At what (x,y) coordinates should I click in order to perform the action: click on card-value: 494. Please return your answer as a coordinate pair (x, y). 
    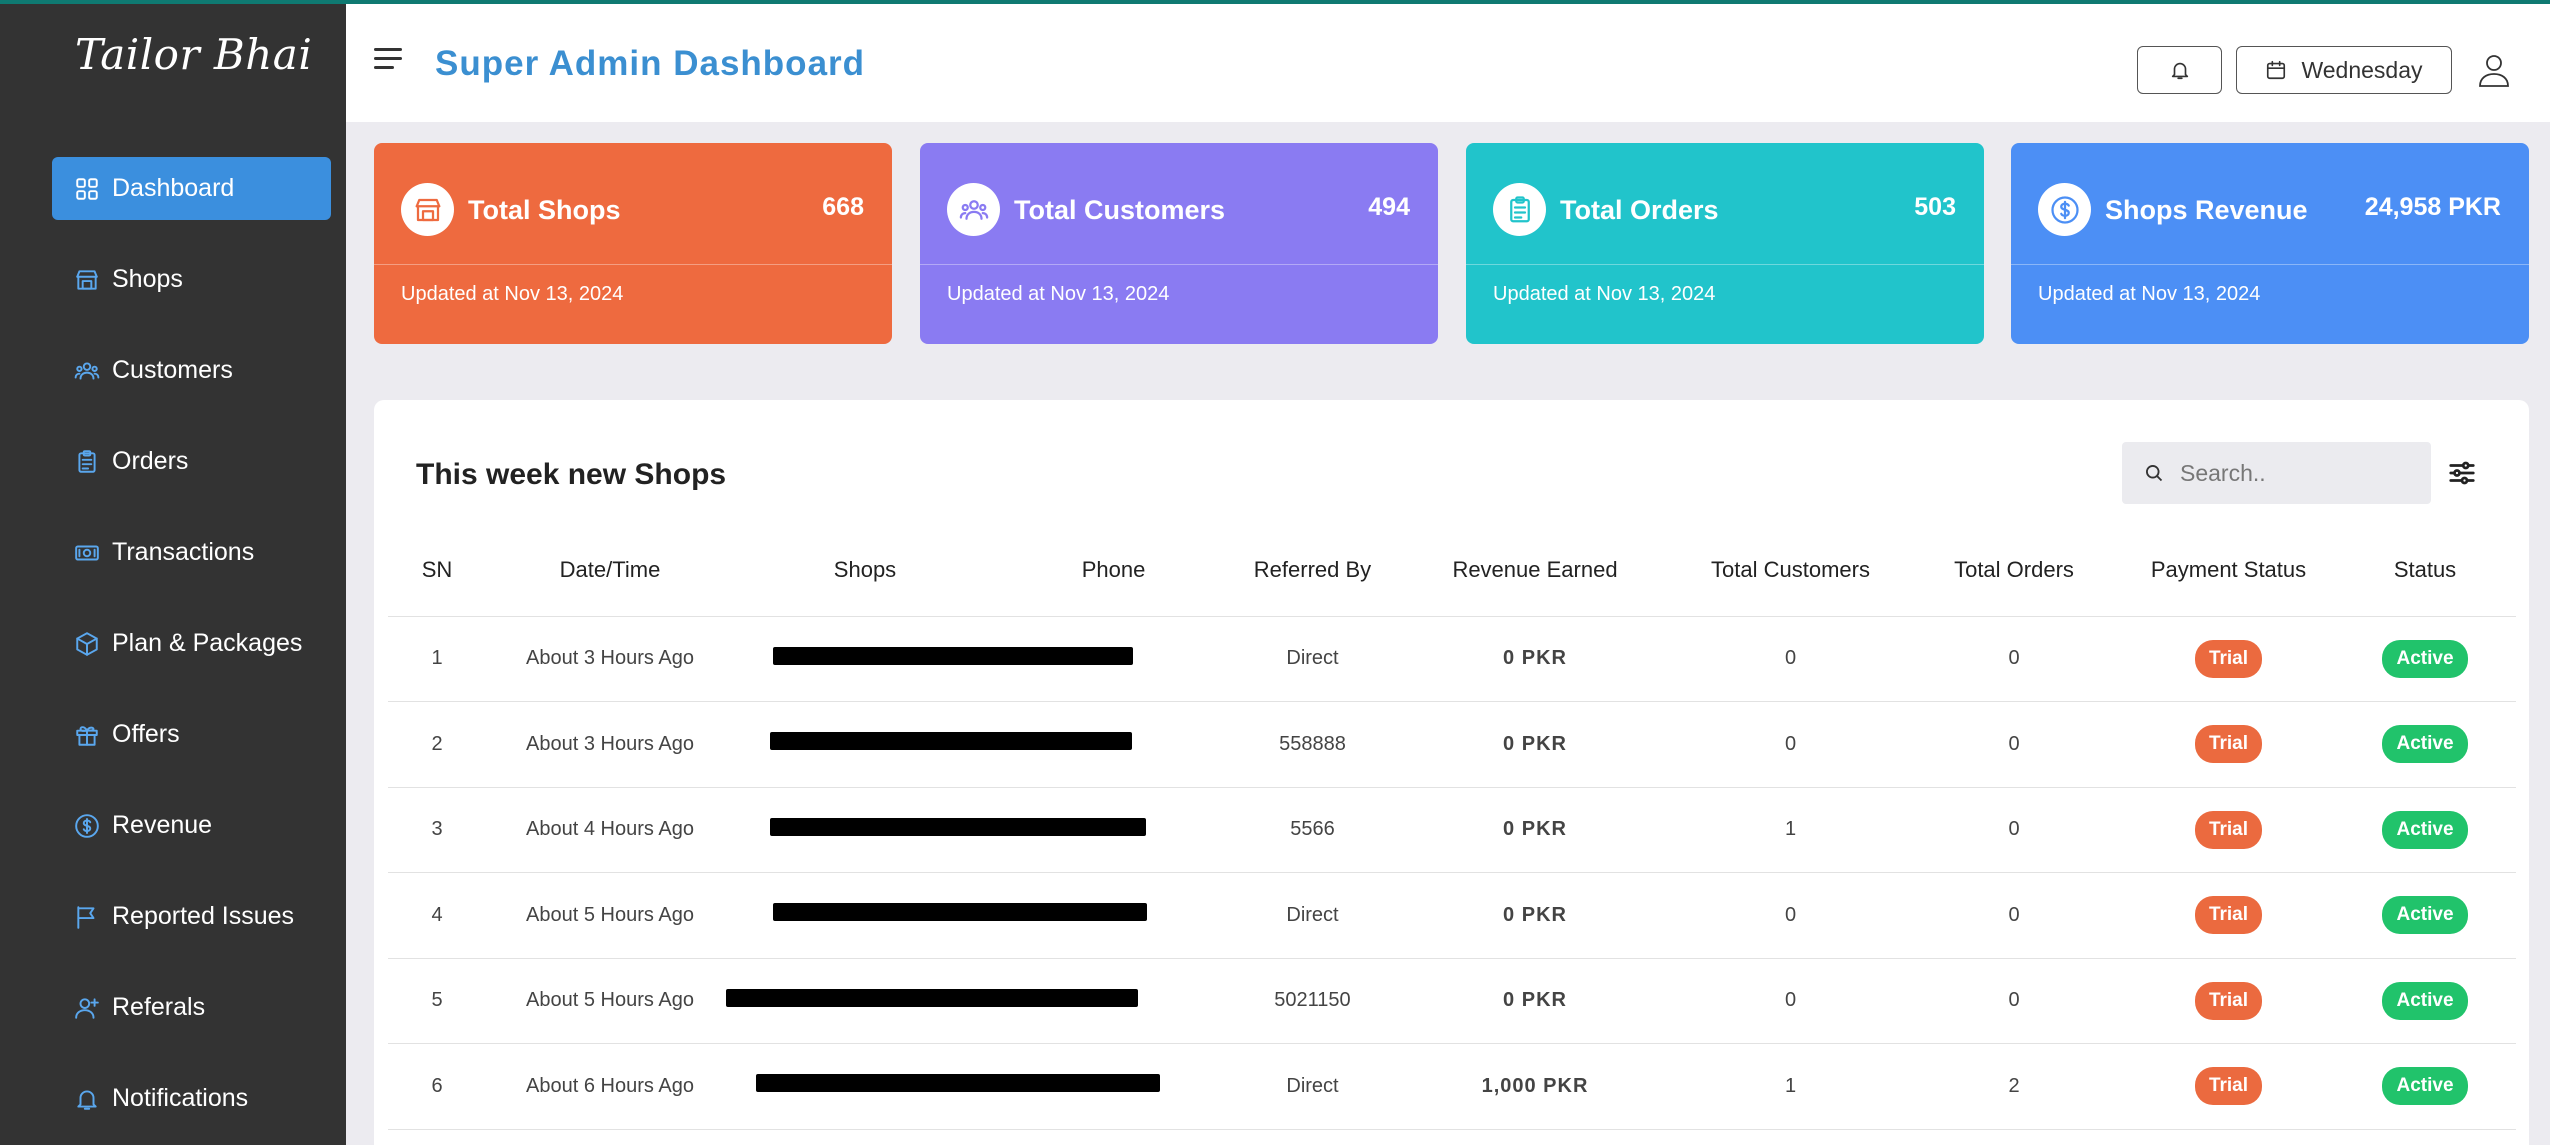
    Looking at the image, I should click on (1389, 207).